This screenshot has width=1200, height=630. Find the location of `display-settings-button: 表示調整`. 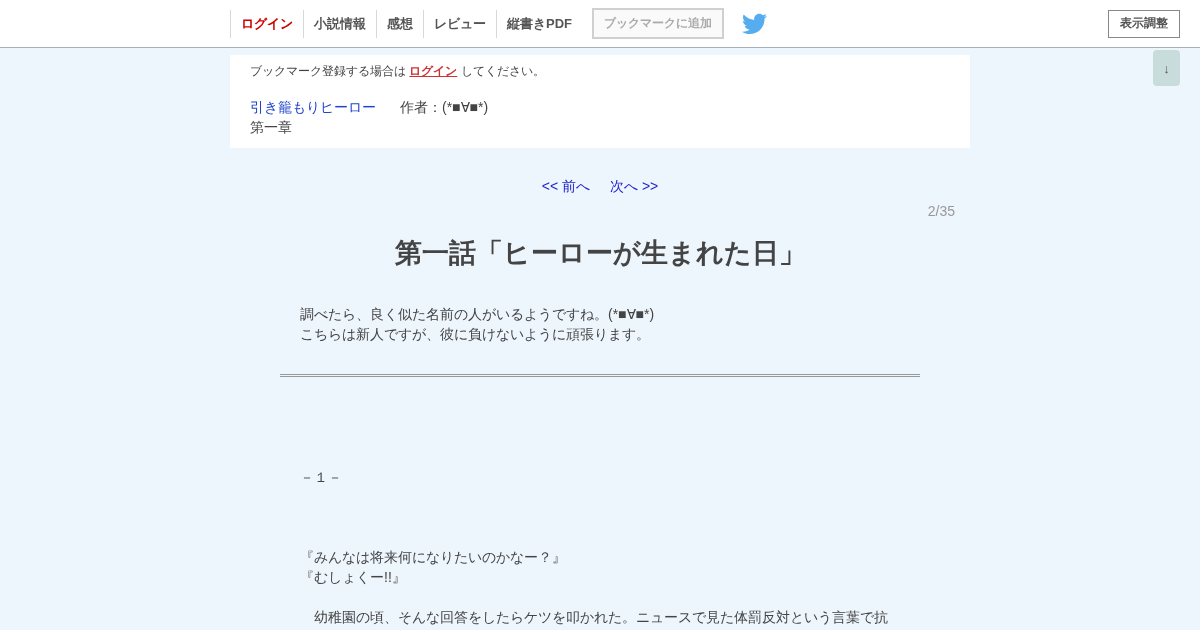

display-settings-button: 表示調整 is located at coordinates (1144, 23).